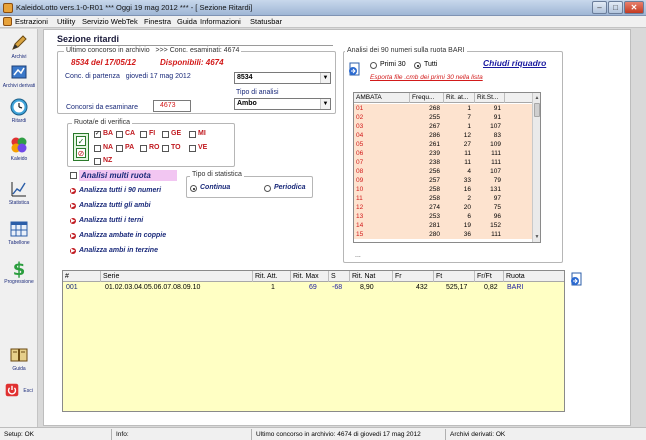 This screenshot has height=440, width=646. I want to click on ruota-checkbox-ve, so click(192, 148).